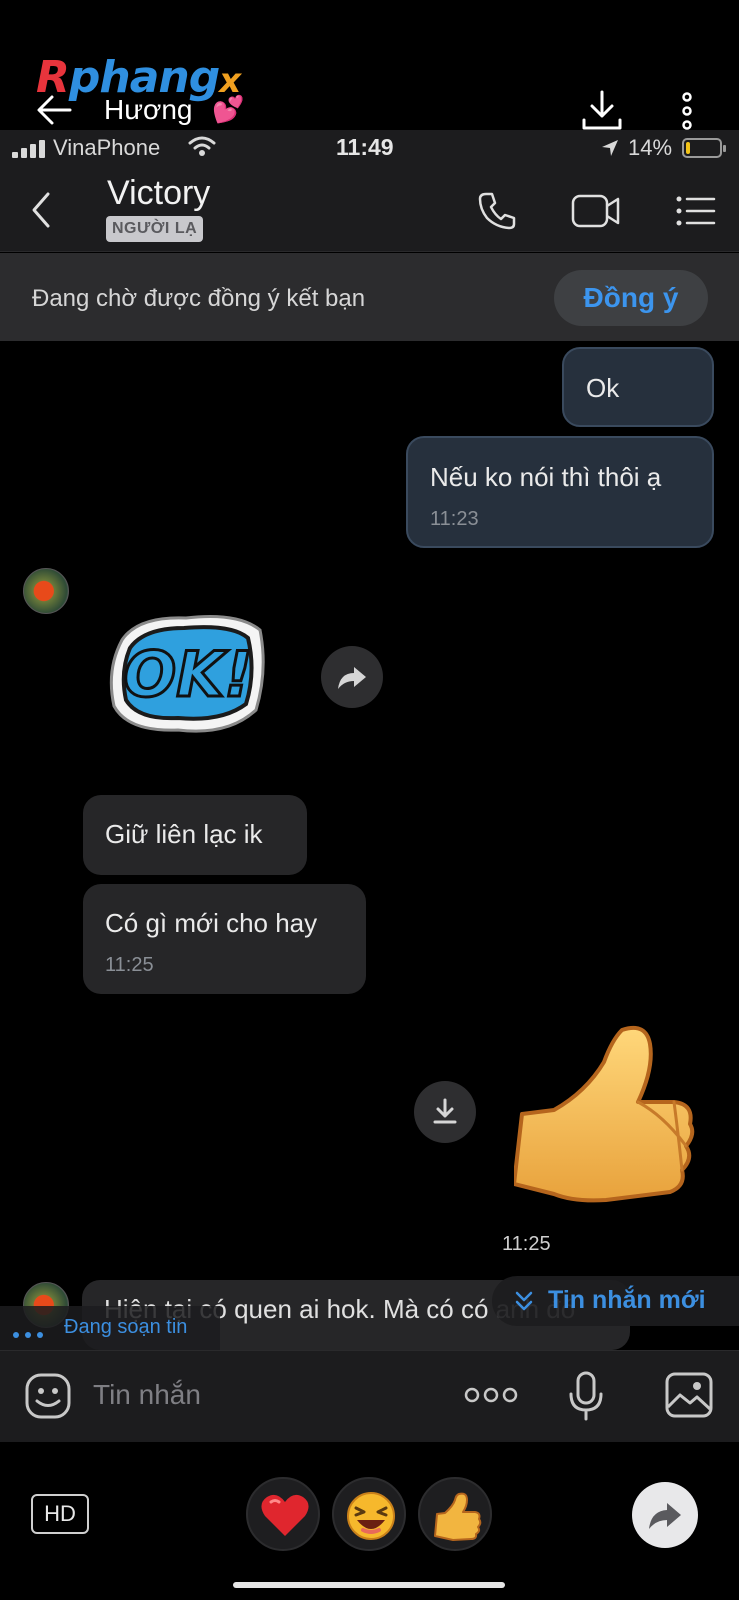  What do you see at coordinates (689, 1397) in the screenshot?
I see `image-icon` at bounding box center [689, 1397].